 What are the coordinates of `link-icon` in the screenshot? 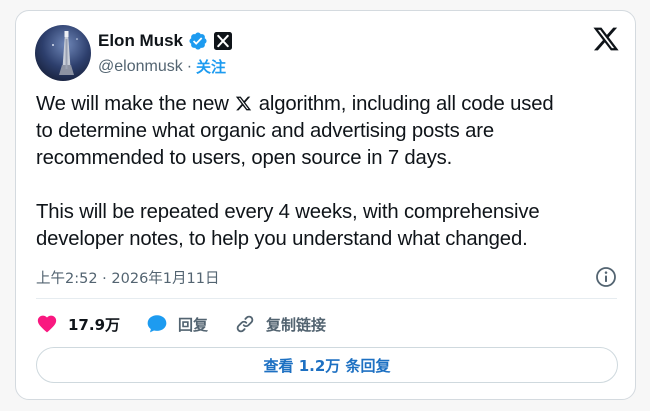 It's located at (245, 324).